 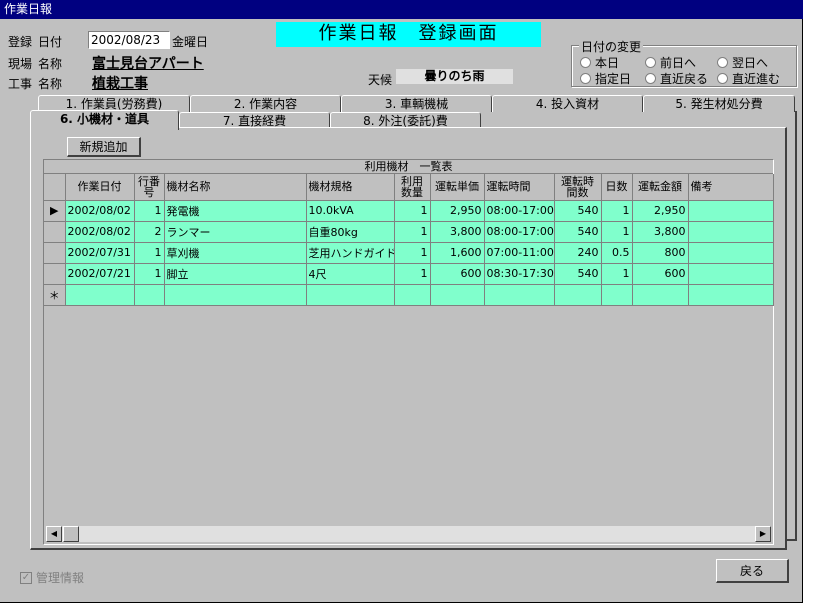 What do you see at coordinates (100, 187) in the screenshot?
I see `col-work-date: 作業日付` at bounding box center [100, 187].